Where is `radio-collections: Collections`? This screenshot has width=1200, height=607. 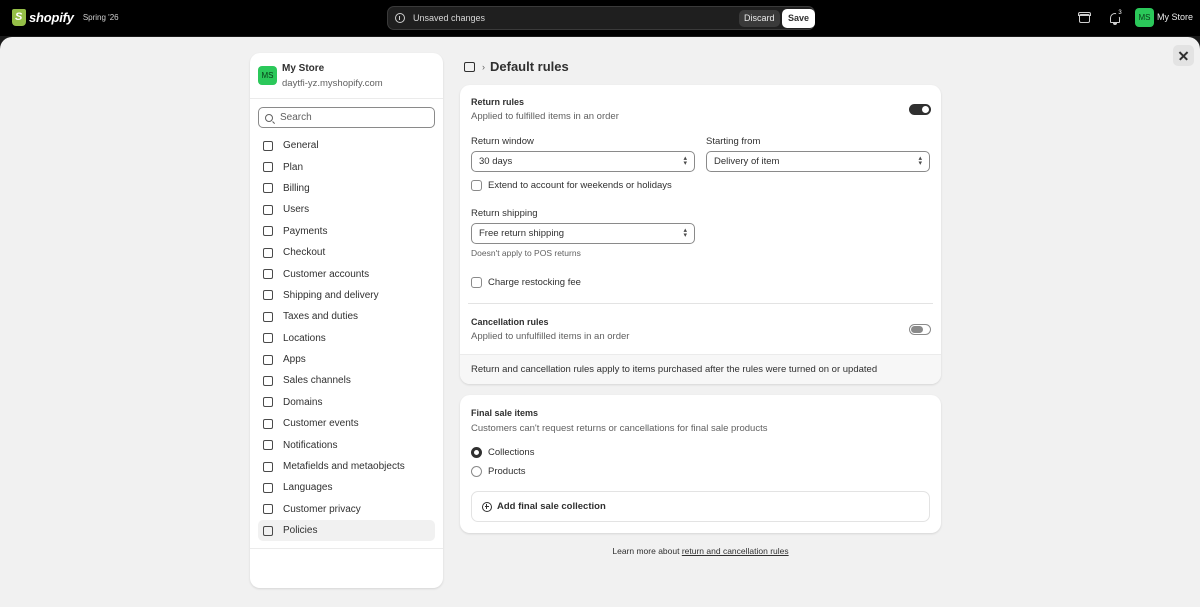 radio-collections: Collections is located at coordinates (502, 452).